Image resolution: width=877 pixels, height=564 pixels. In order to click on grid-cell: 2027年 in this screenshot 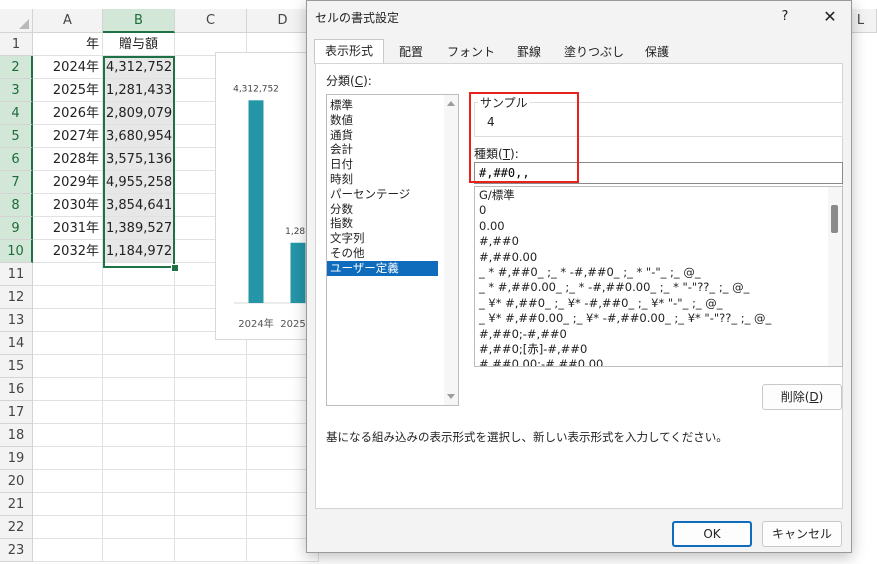, I will do `click(68, 136)`.